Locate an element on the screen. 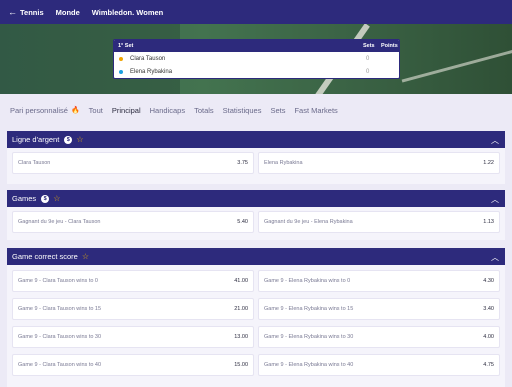  tab-principal: Principal is located at coordinates (126, 110).